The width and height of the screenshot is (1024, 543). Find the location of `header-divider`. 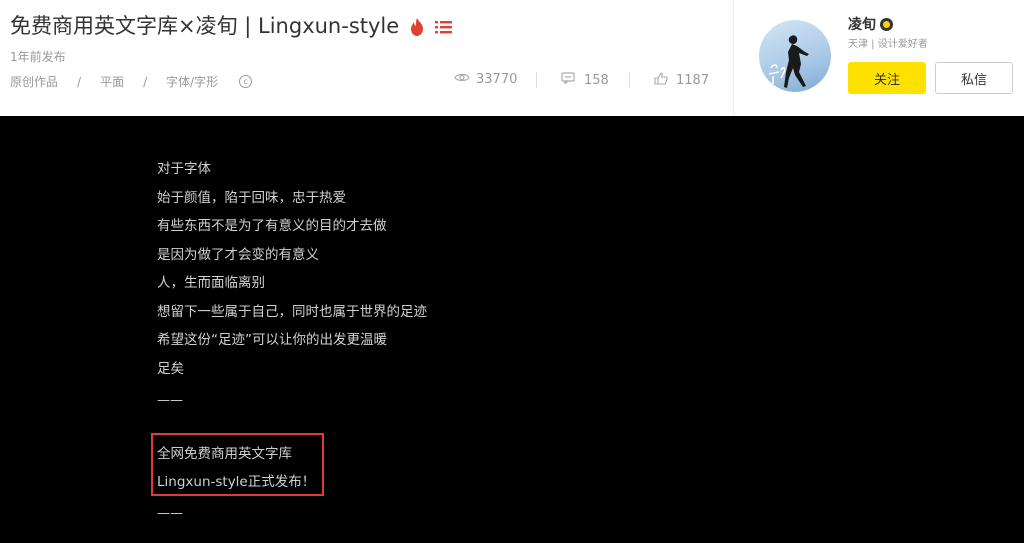

header-divider is located at coordinates (733, 58).